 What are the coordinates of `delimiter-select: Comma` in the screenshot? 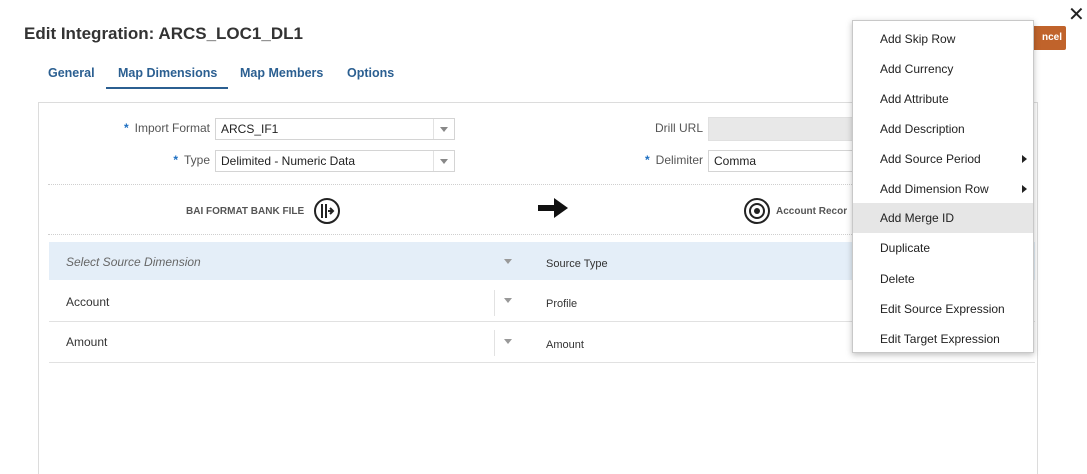 It's located at (780, 161).